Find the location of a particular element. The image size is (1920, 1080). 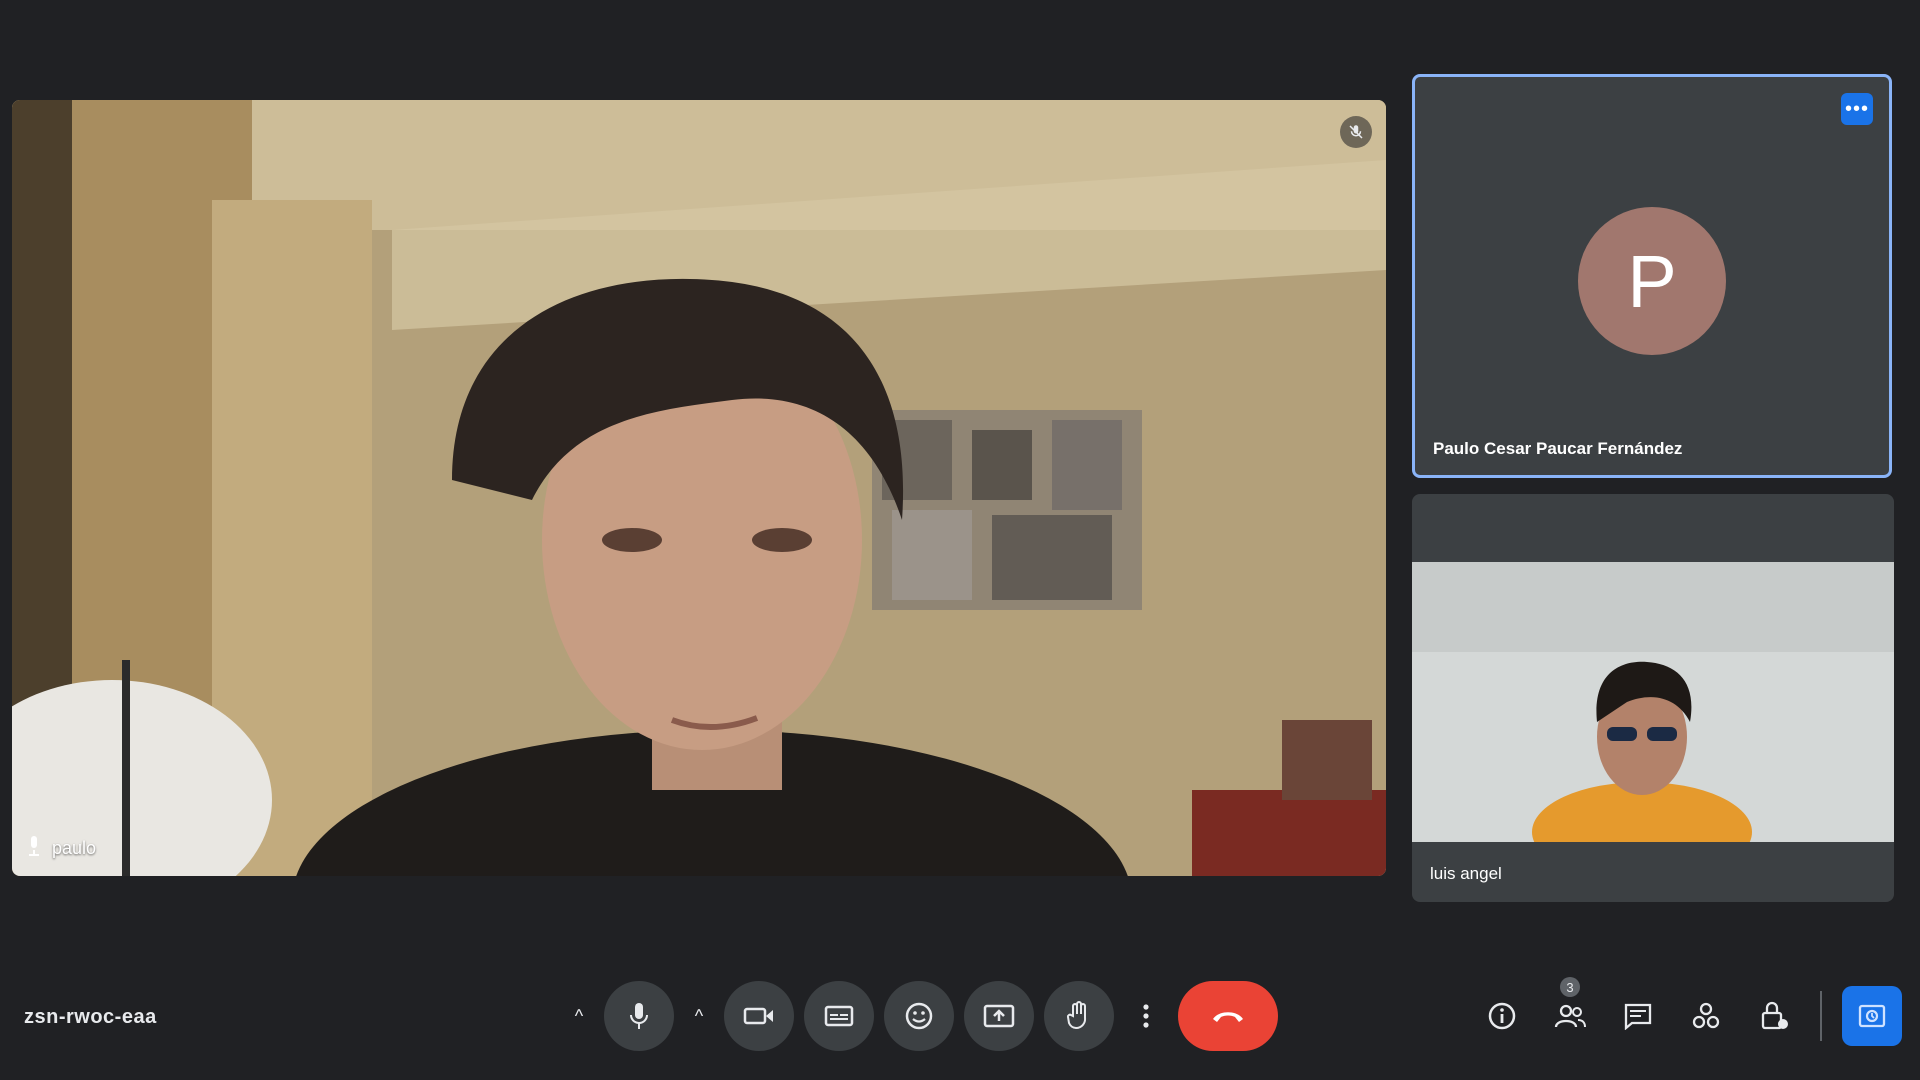

side-controls: 3 is located at coordinates (1689, 1015).